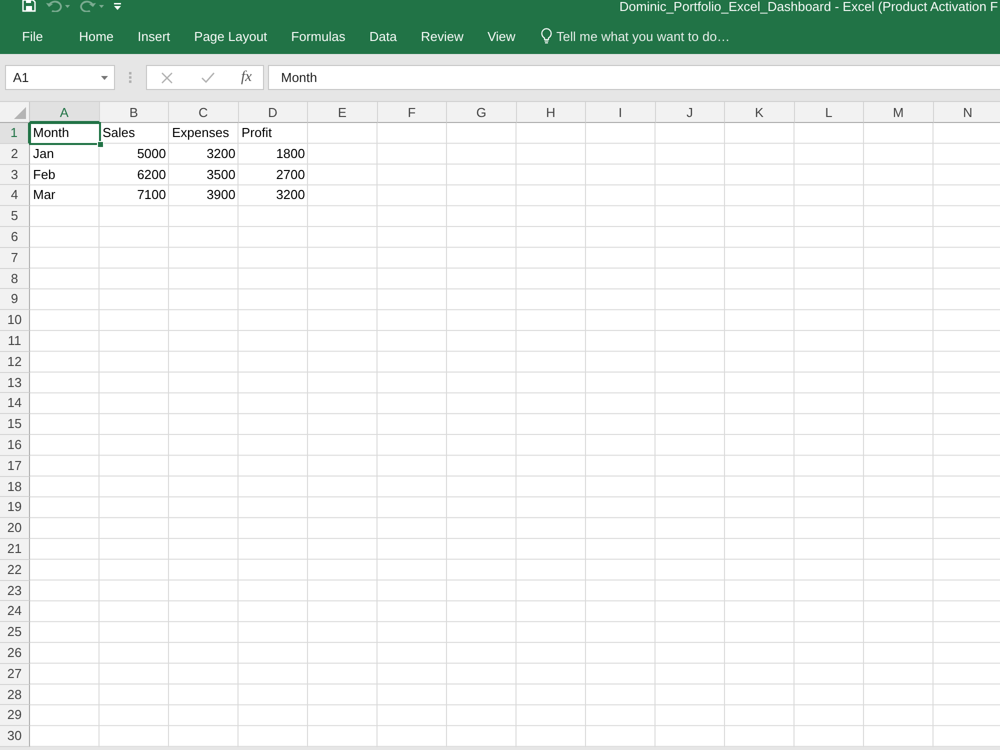 This screenshot has height=750, width=1000. What do you see at coordinates (634, 77) in the screenshot?
I see `formula-input: Month` at bounding box center [634, 77].